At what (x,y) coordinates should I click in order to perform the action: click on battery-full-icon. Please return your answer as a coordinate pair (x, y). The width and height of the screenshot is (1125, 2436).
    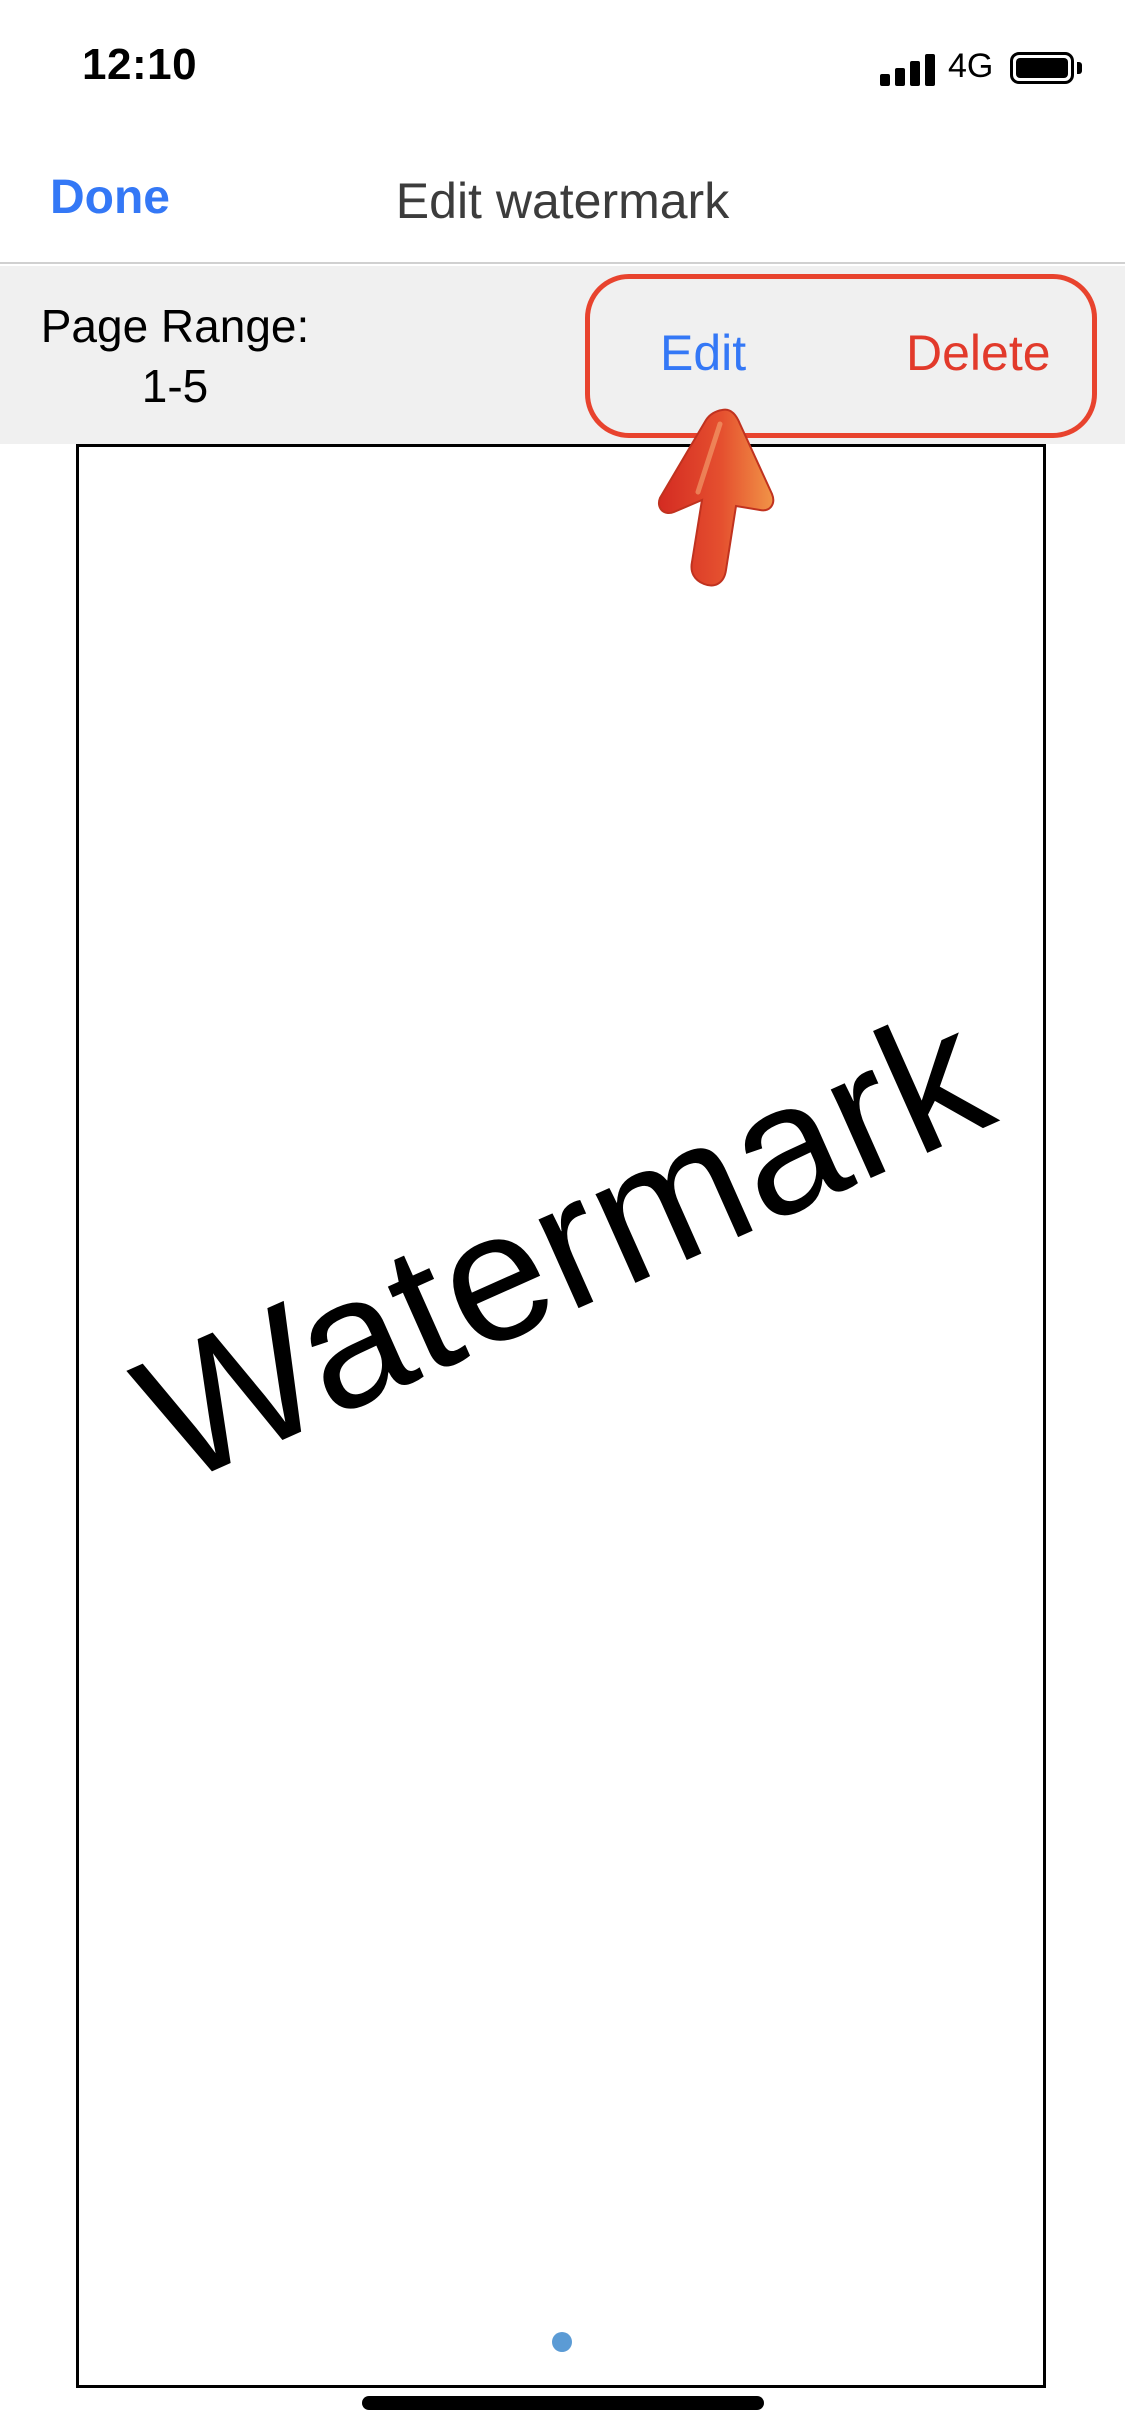
    Looking at the image, I should click on (1042, 68).